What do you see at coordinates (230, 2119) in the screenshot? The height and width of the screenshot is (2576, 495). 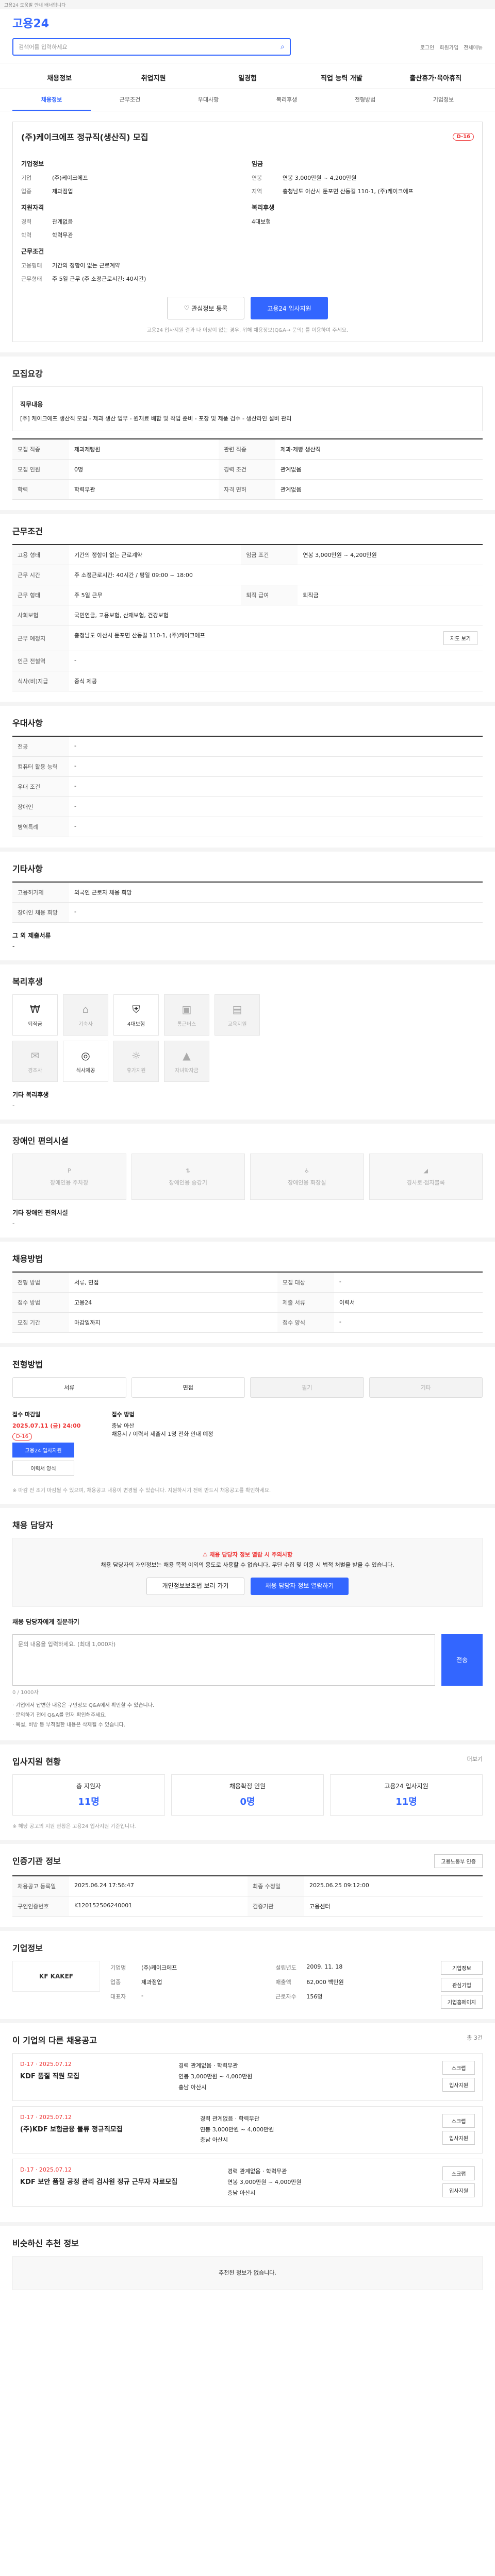 I see `job-meta: 경력 관계없음 · 학력무관` at bounding box center [230, 2119].